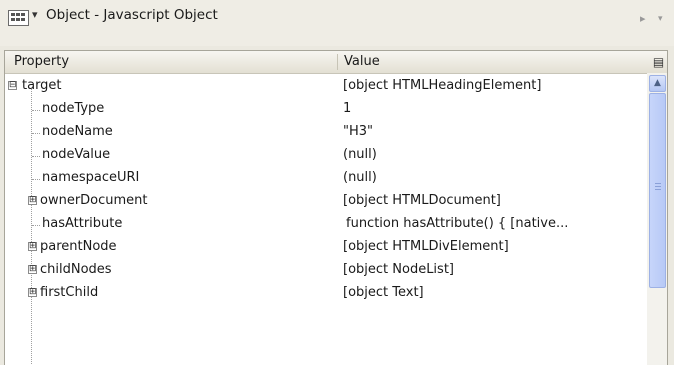  I want to click on column-separator, so click(337, 62).